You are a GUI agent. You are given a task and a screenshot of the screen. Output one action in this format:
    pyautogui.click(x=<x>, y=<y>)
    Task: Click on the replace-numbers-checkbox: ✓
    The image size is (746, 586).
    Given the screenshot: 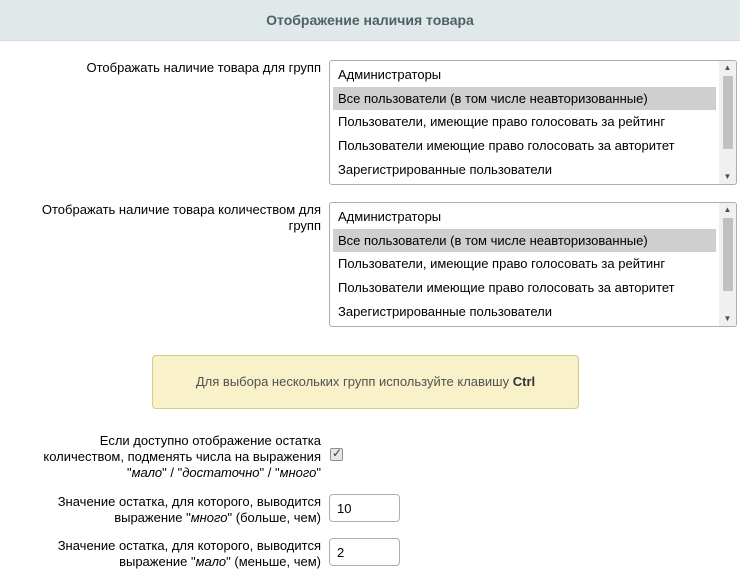 What is the action you would take?
    pyautogui.click(x=336, y=453)
    